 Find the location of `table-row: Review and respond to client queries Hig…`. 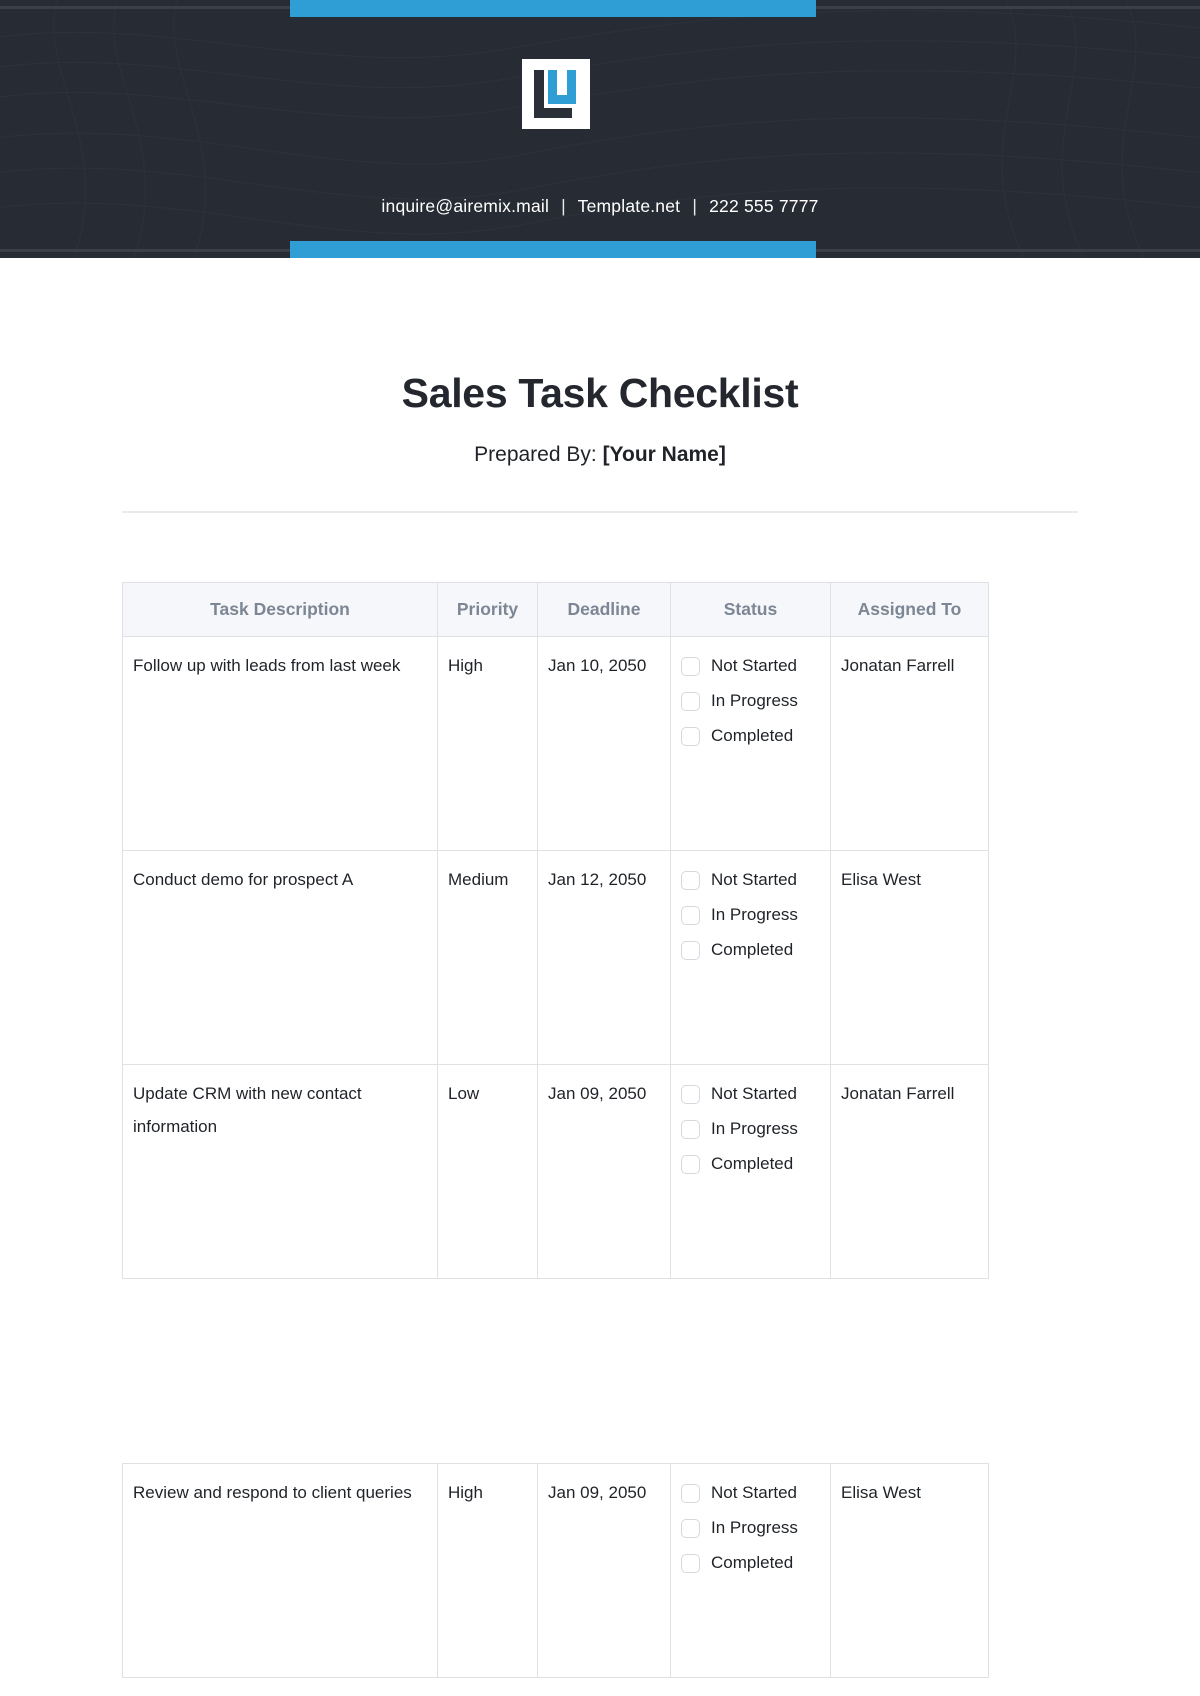

table-row: Review and respond to client queries Hig… is located at coordinates (555, 1570).